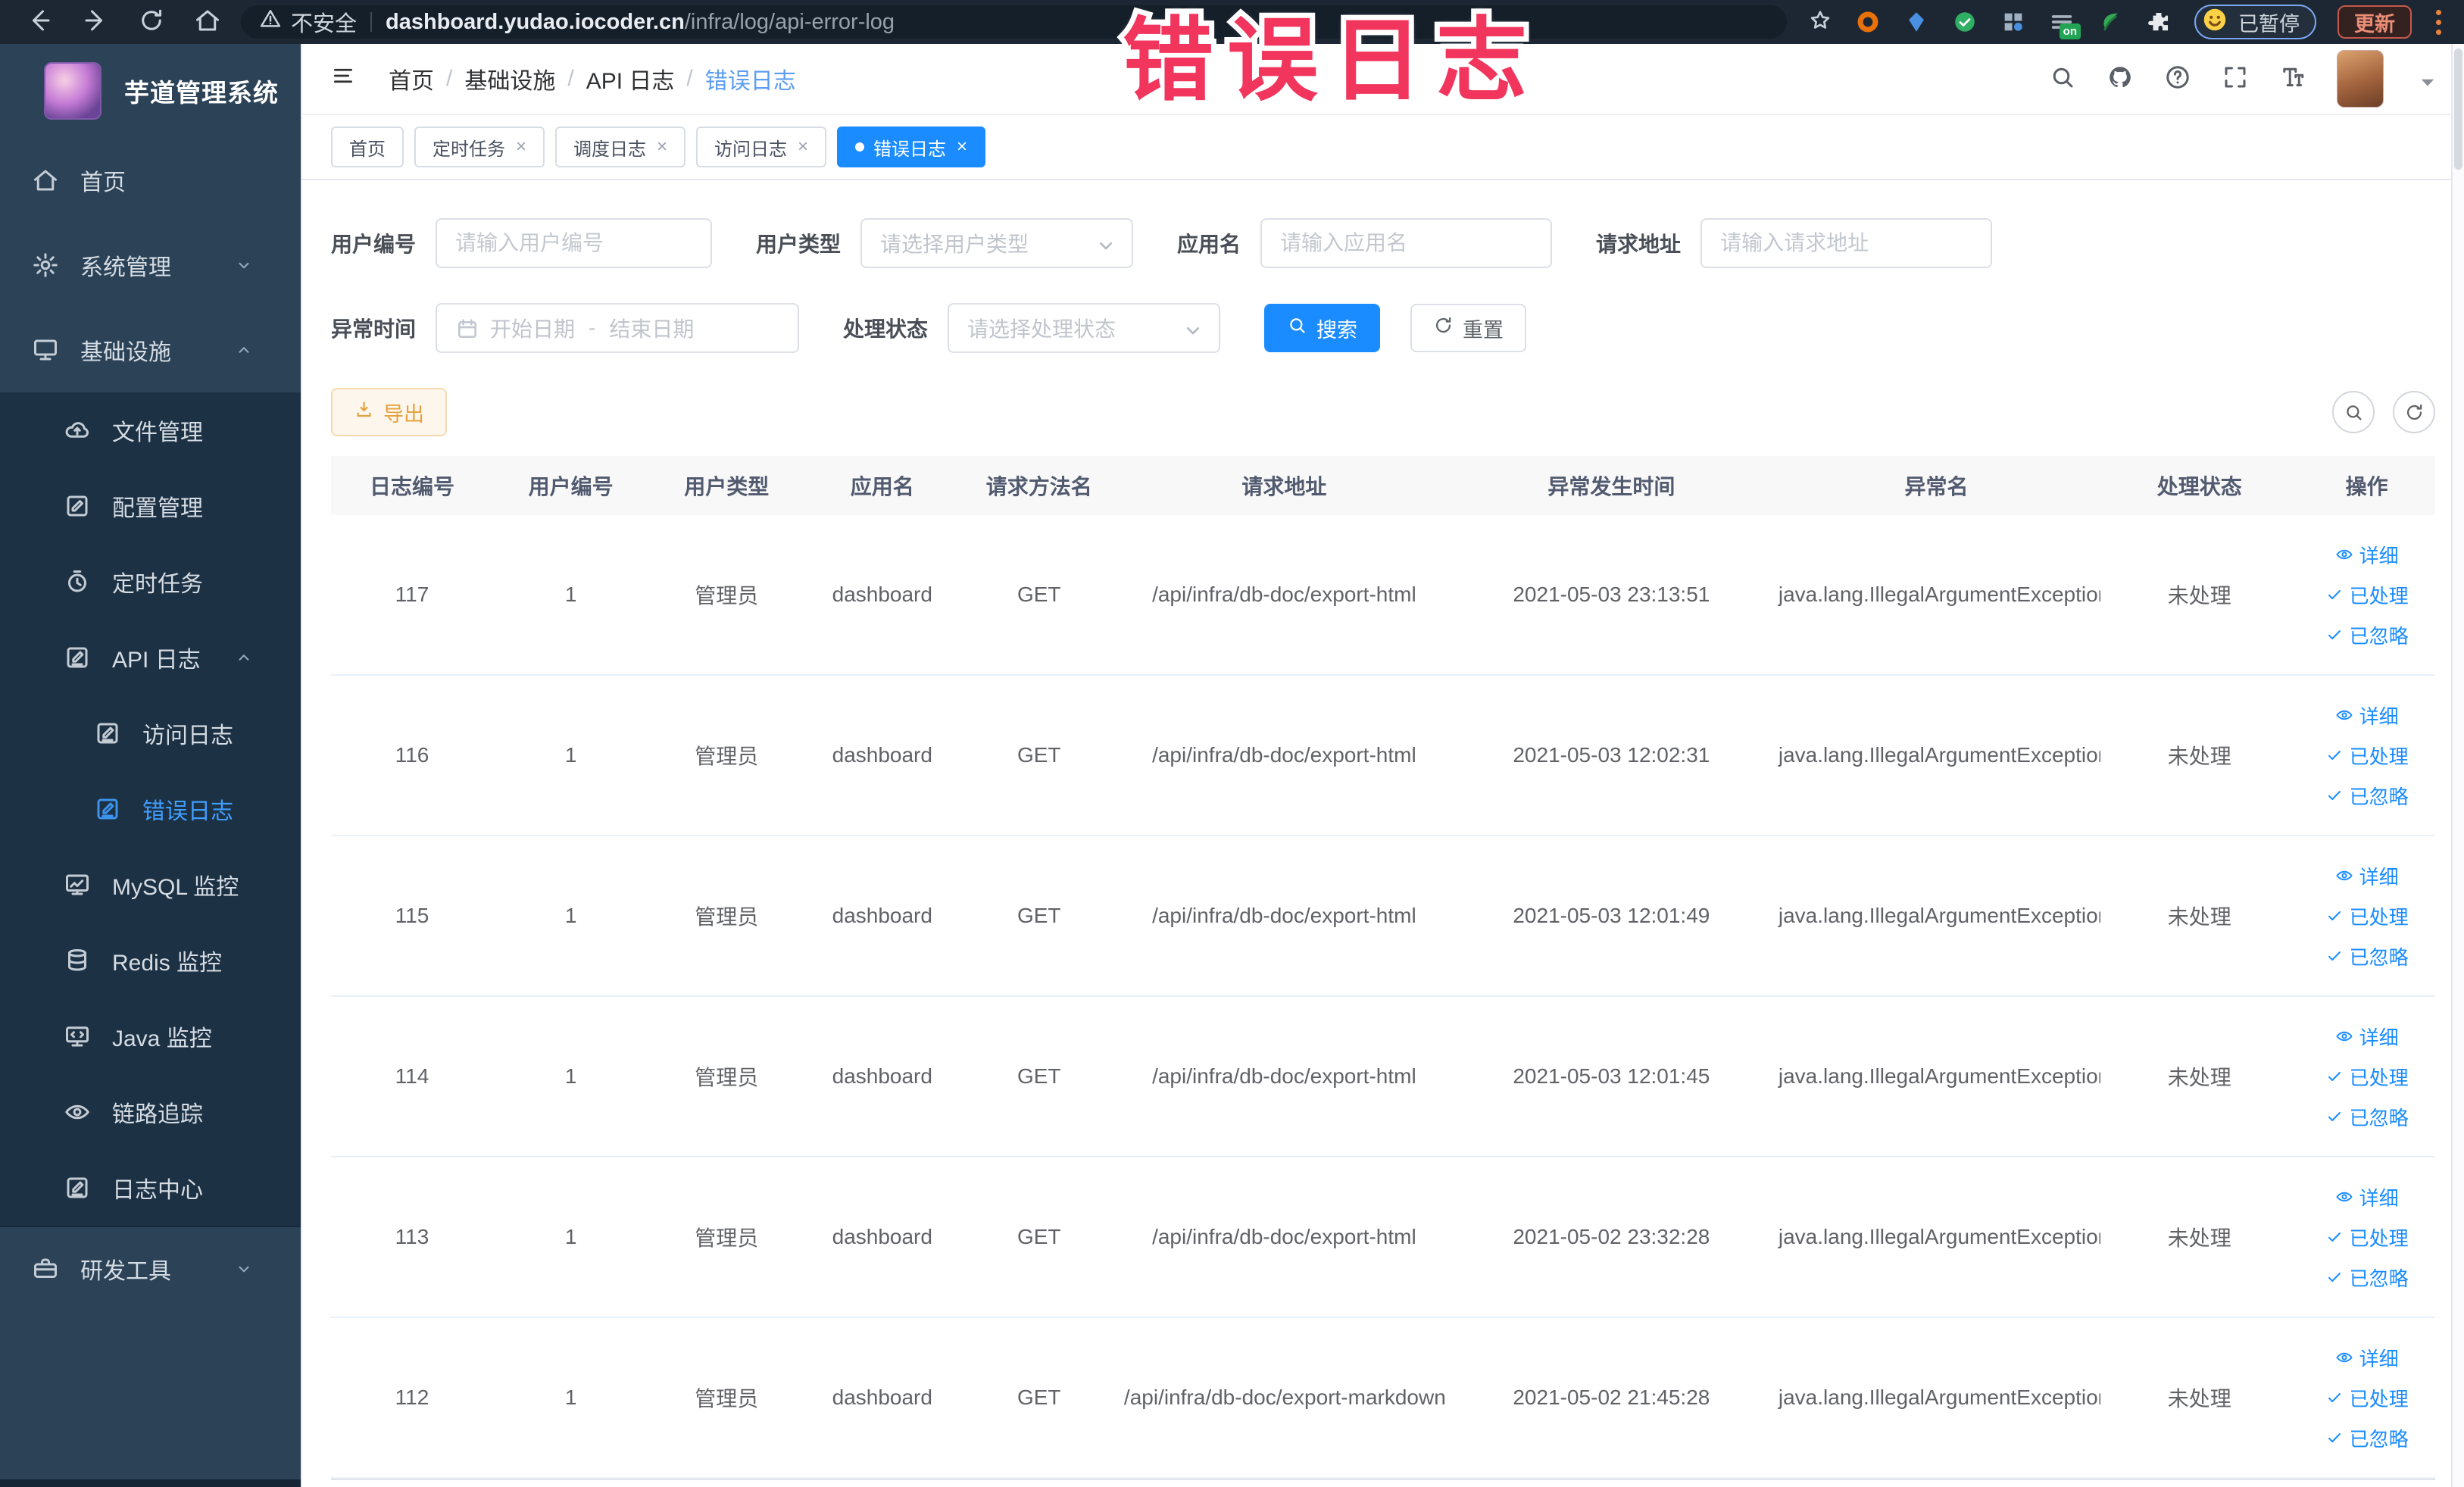 This screenshot has height=1487, width=2464. I want to click on avatar-caret-down-icon, so click(2424, 79).